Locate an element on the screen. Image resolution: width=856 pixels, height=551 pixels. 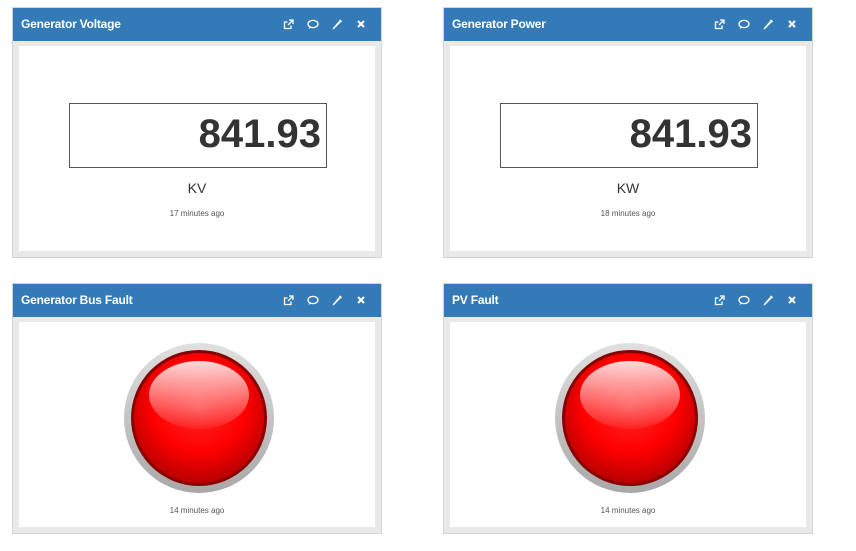
unit-label: KV is located at coordinates (197, 188).